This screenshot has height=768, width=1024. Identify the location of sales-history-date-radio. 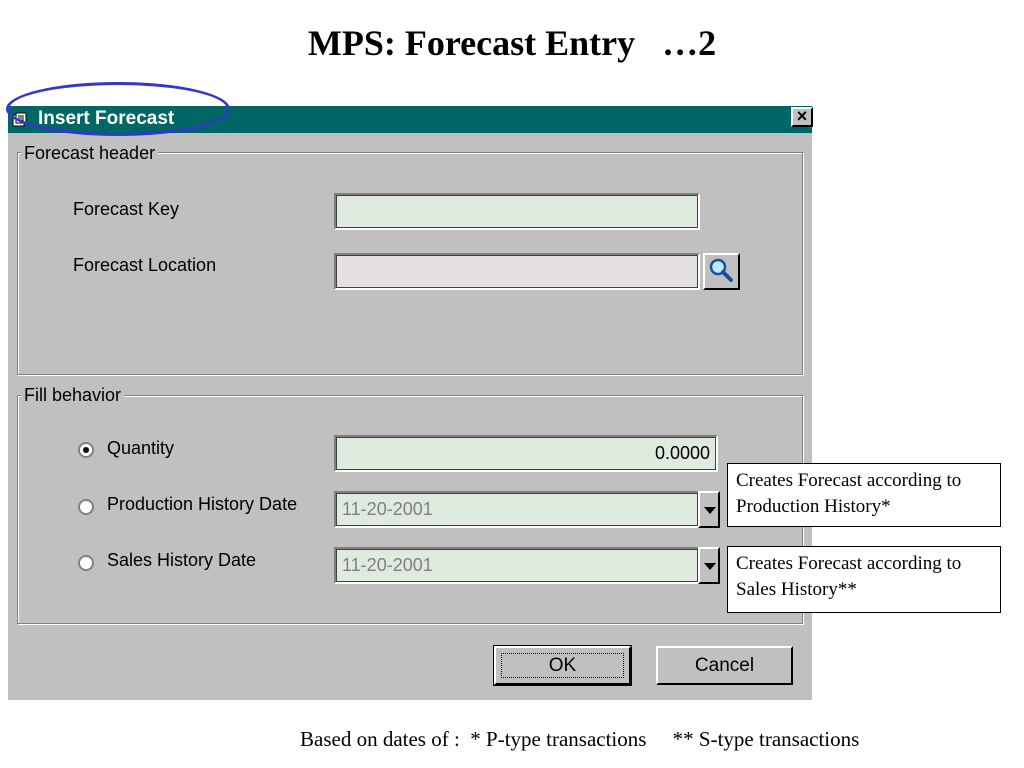
(86, 563).